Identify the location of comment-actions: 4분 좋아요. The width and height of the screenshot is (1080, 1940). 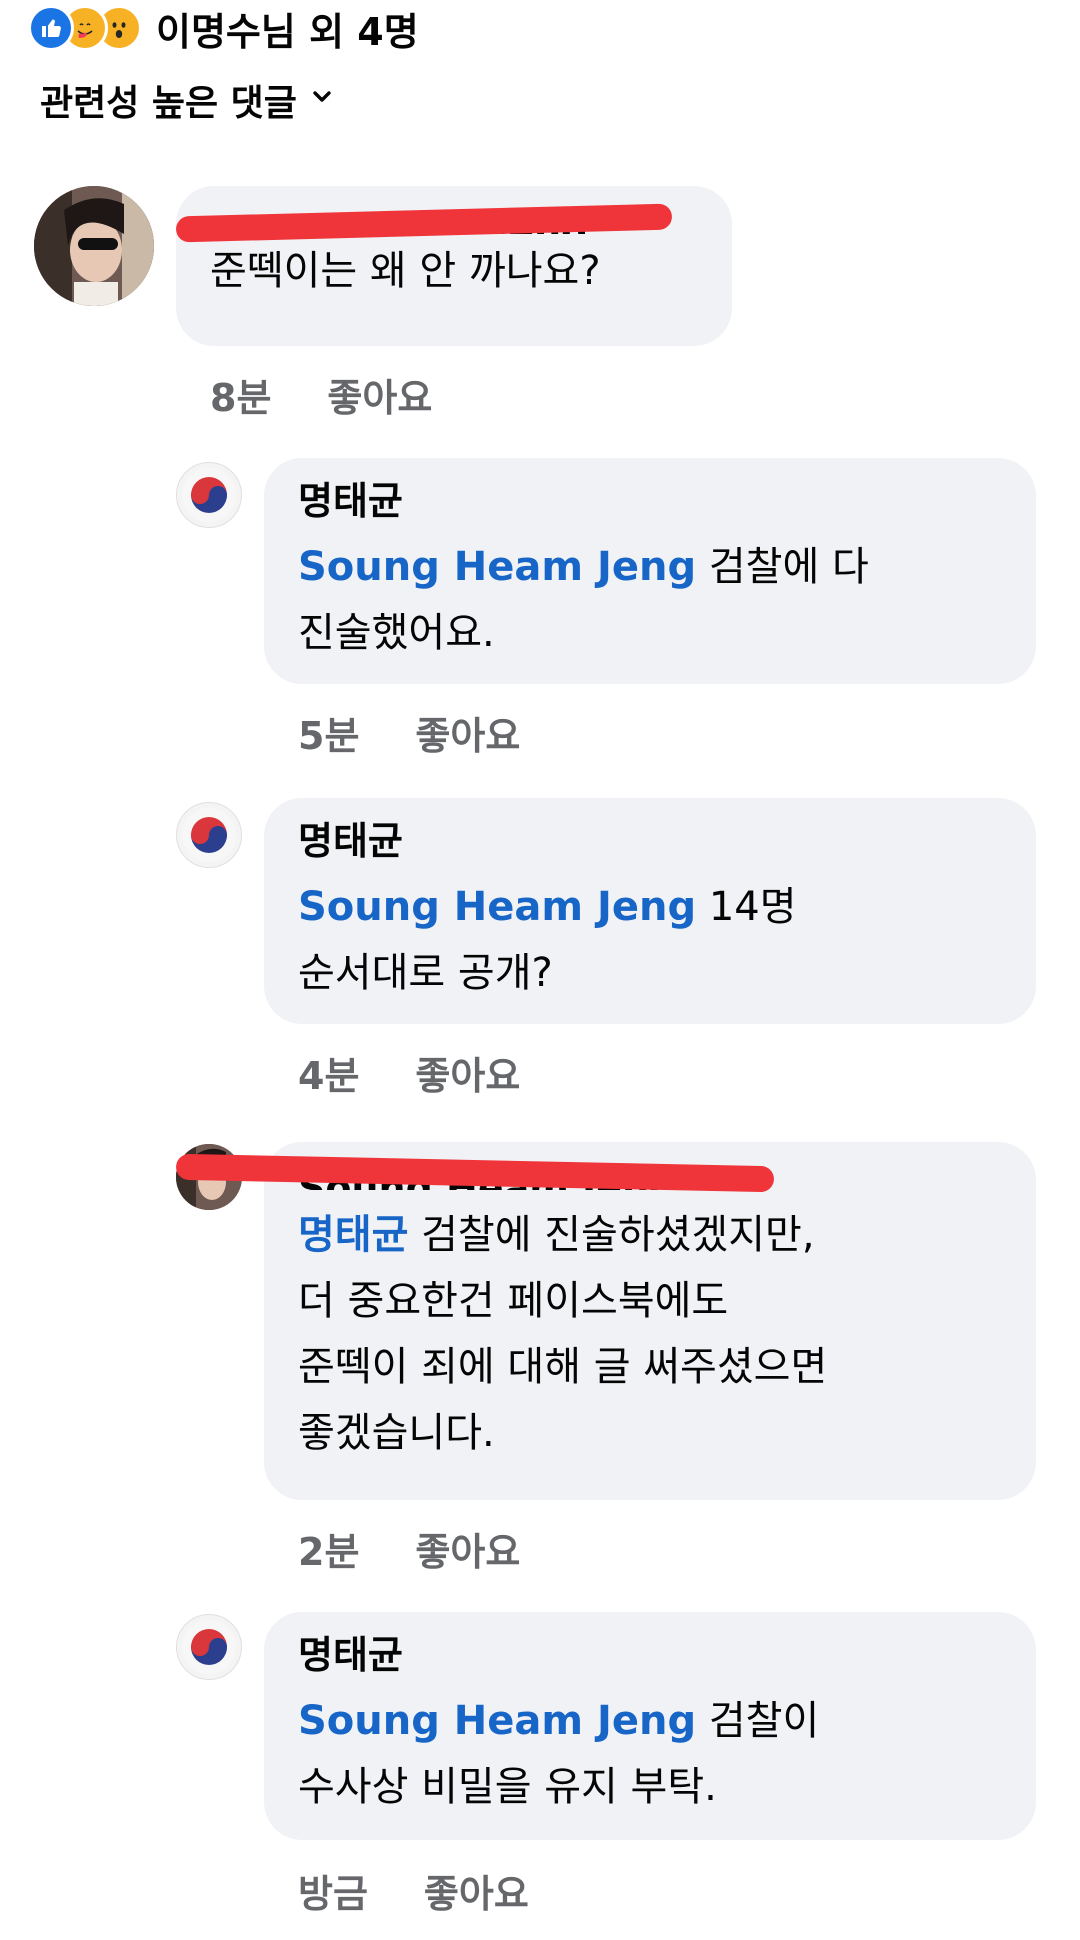
(409, 1072).